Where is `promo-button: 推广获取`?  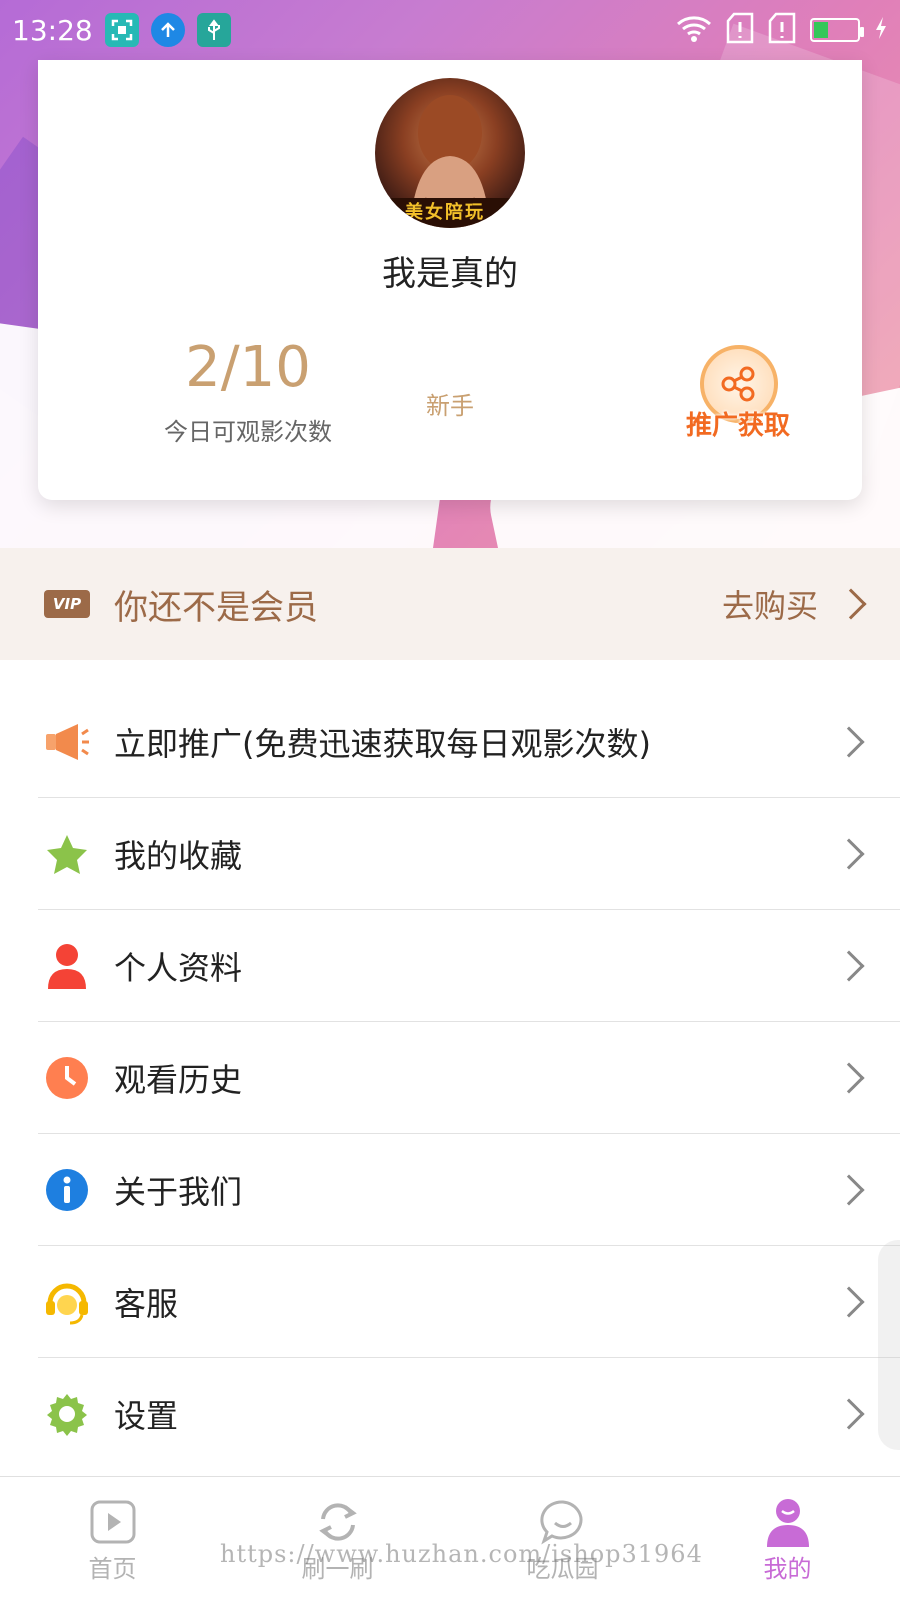 promo-button: 推广获取 is located at coordinates (738, 400).